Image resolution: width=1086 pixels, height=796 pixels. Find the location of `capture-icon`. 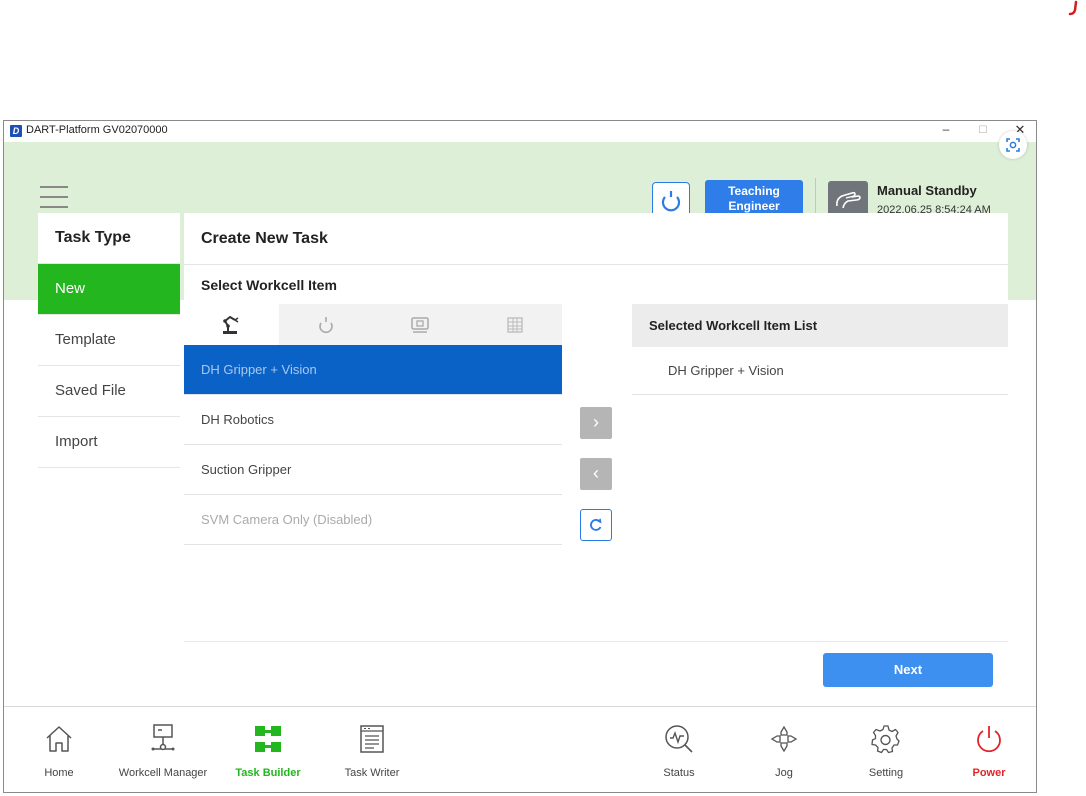

capture-icon is located at coordinates (1013, 145).